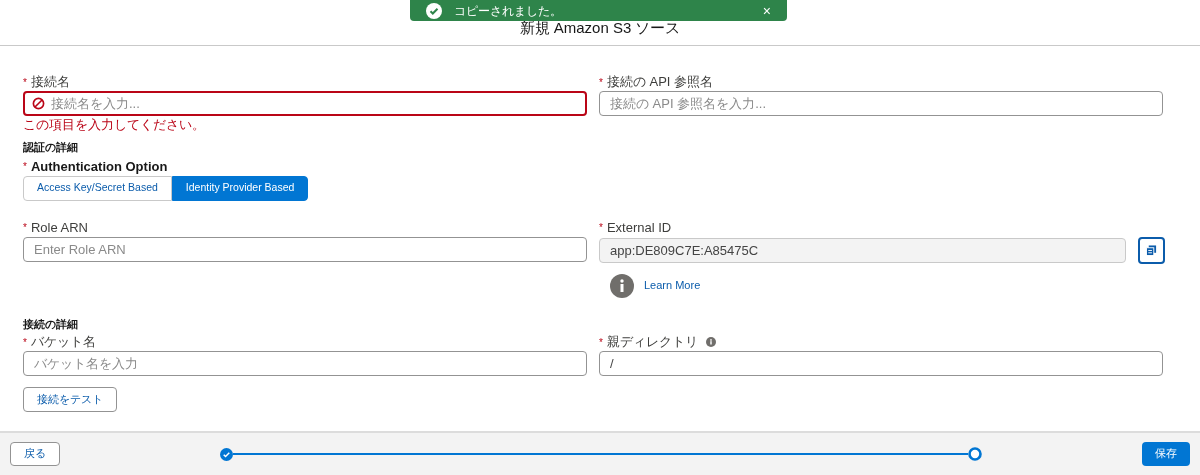  What do you see at coordinates (660, 82) in the screenshot?
I see `field-label: 接続の API 参照名` at bounding box center [660, 82].